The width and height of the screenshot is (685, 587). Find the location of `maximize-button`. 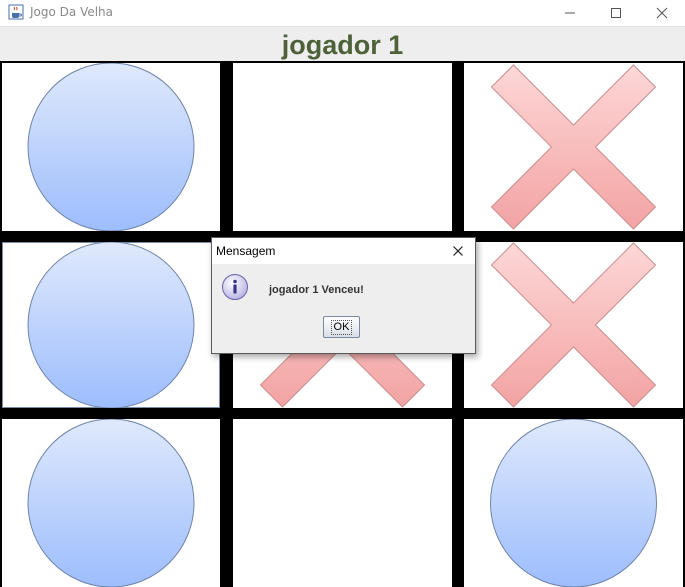

maximize-button is located at coordinates (616, 13).